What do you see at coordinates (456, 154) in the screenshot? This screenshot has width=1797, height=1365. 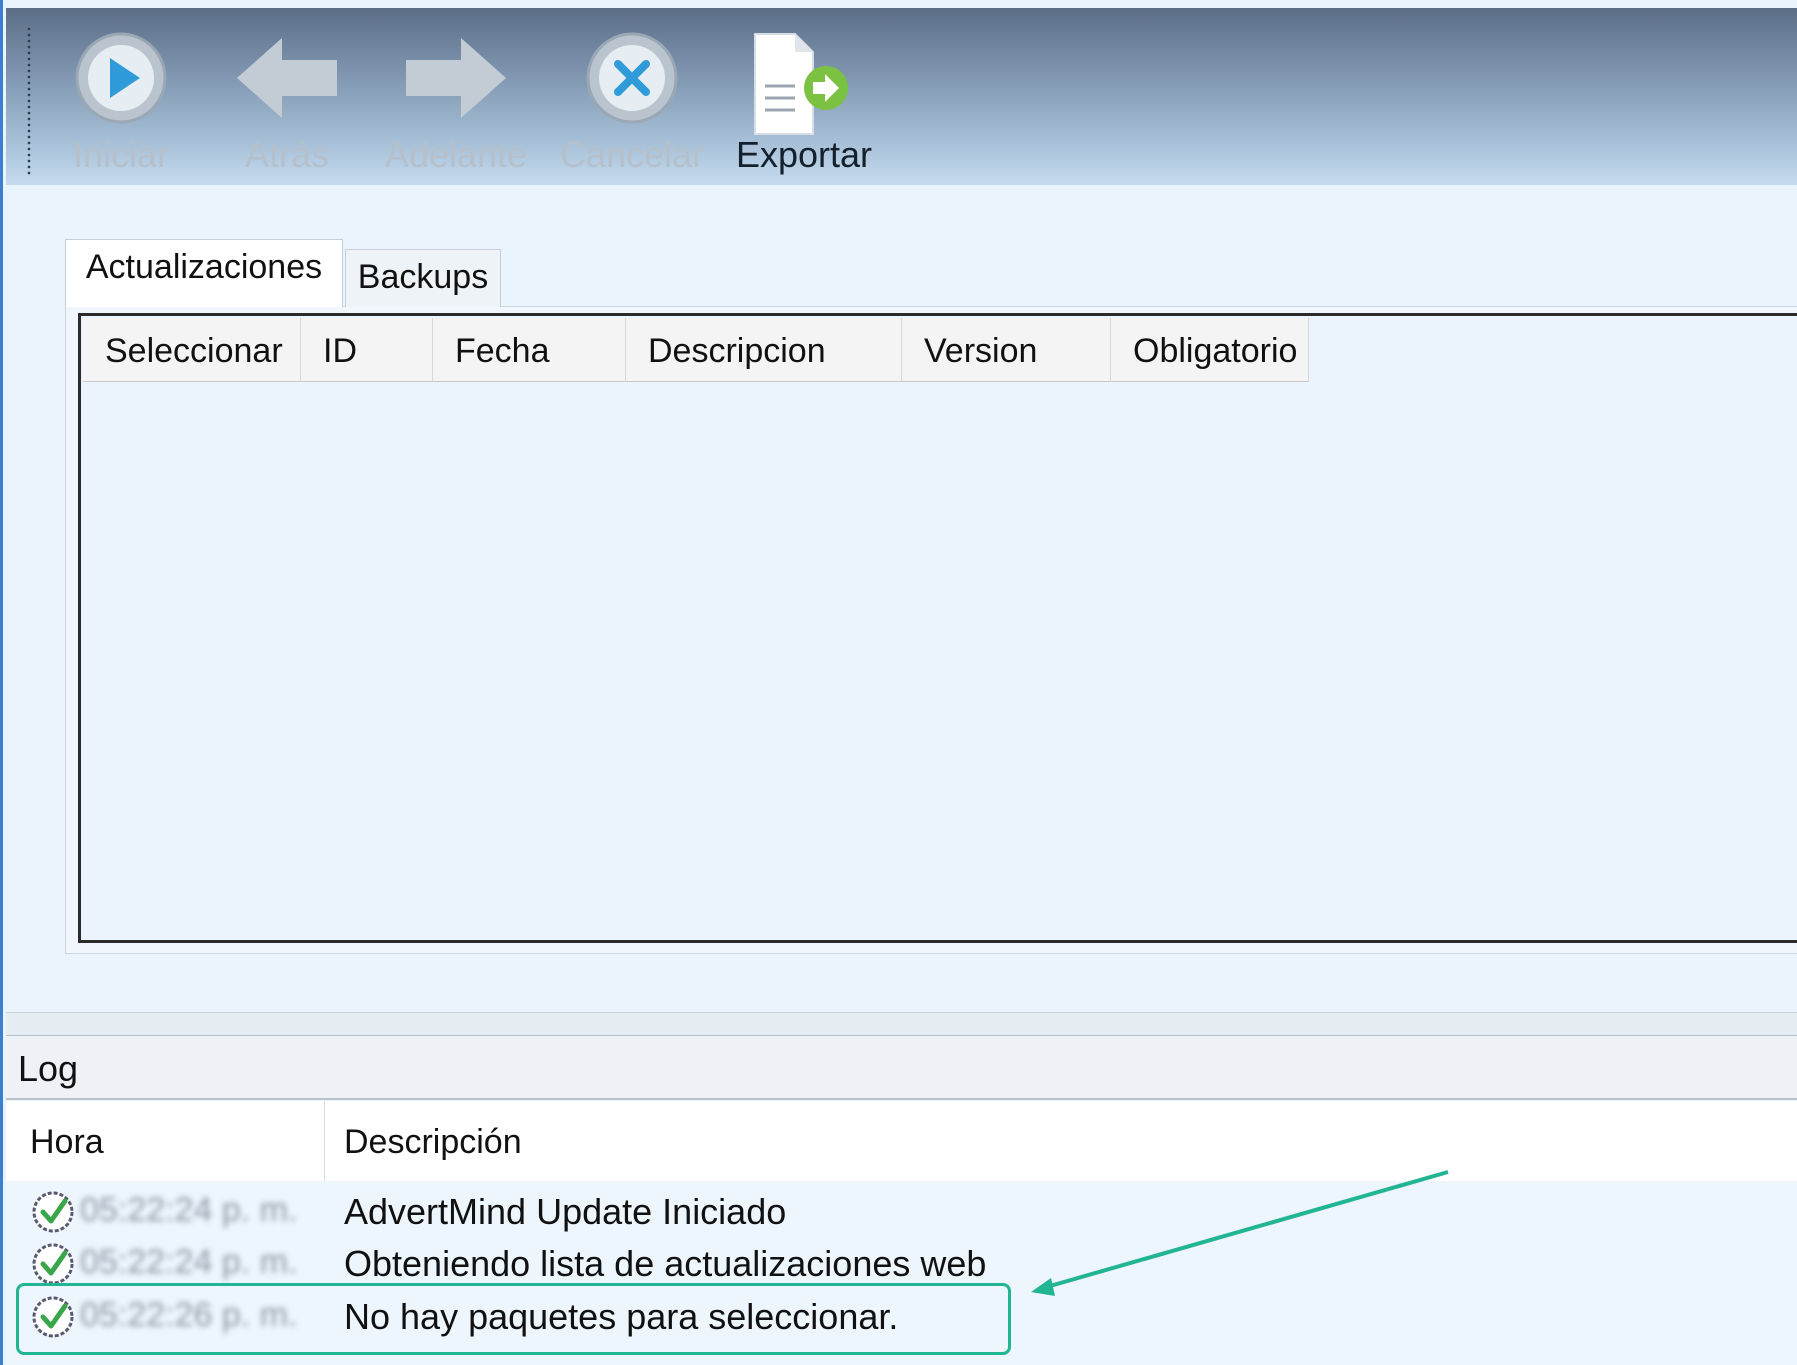 I see `forward-button-label: Adelante` at bounding box center [456, 154].